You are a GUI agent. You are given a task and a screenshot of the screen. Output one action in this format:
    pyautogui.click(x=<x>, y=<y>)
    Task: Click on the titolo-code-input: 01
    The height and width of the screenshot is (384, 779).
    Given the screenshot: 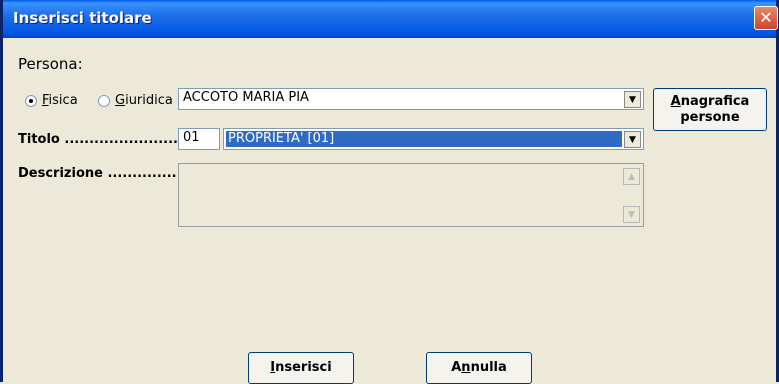 What is the action you would take?
    pyautogui.click(x=199, y=139)
    